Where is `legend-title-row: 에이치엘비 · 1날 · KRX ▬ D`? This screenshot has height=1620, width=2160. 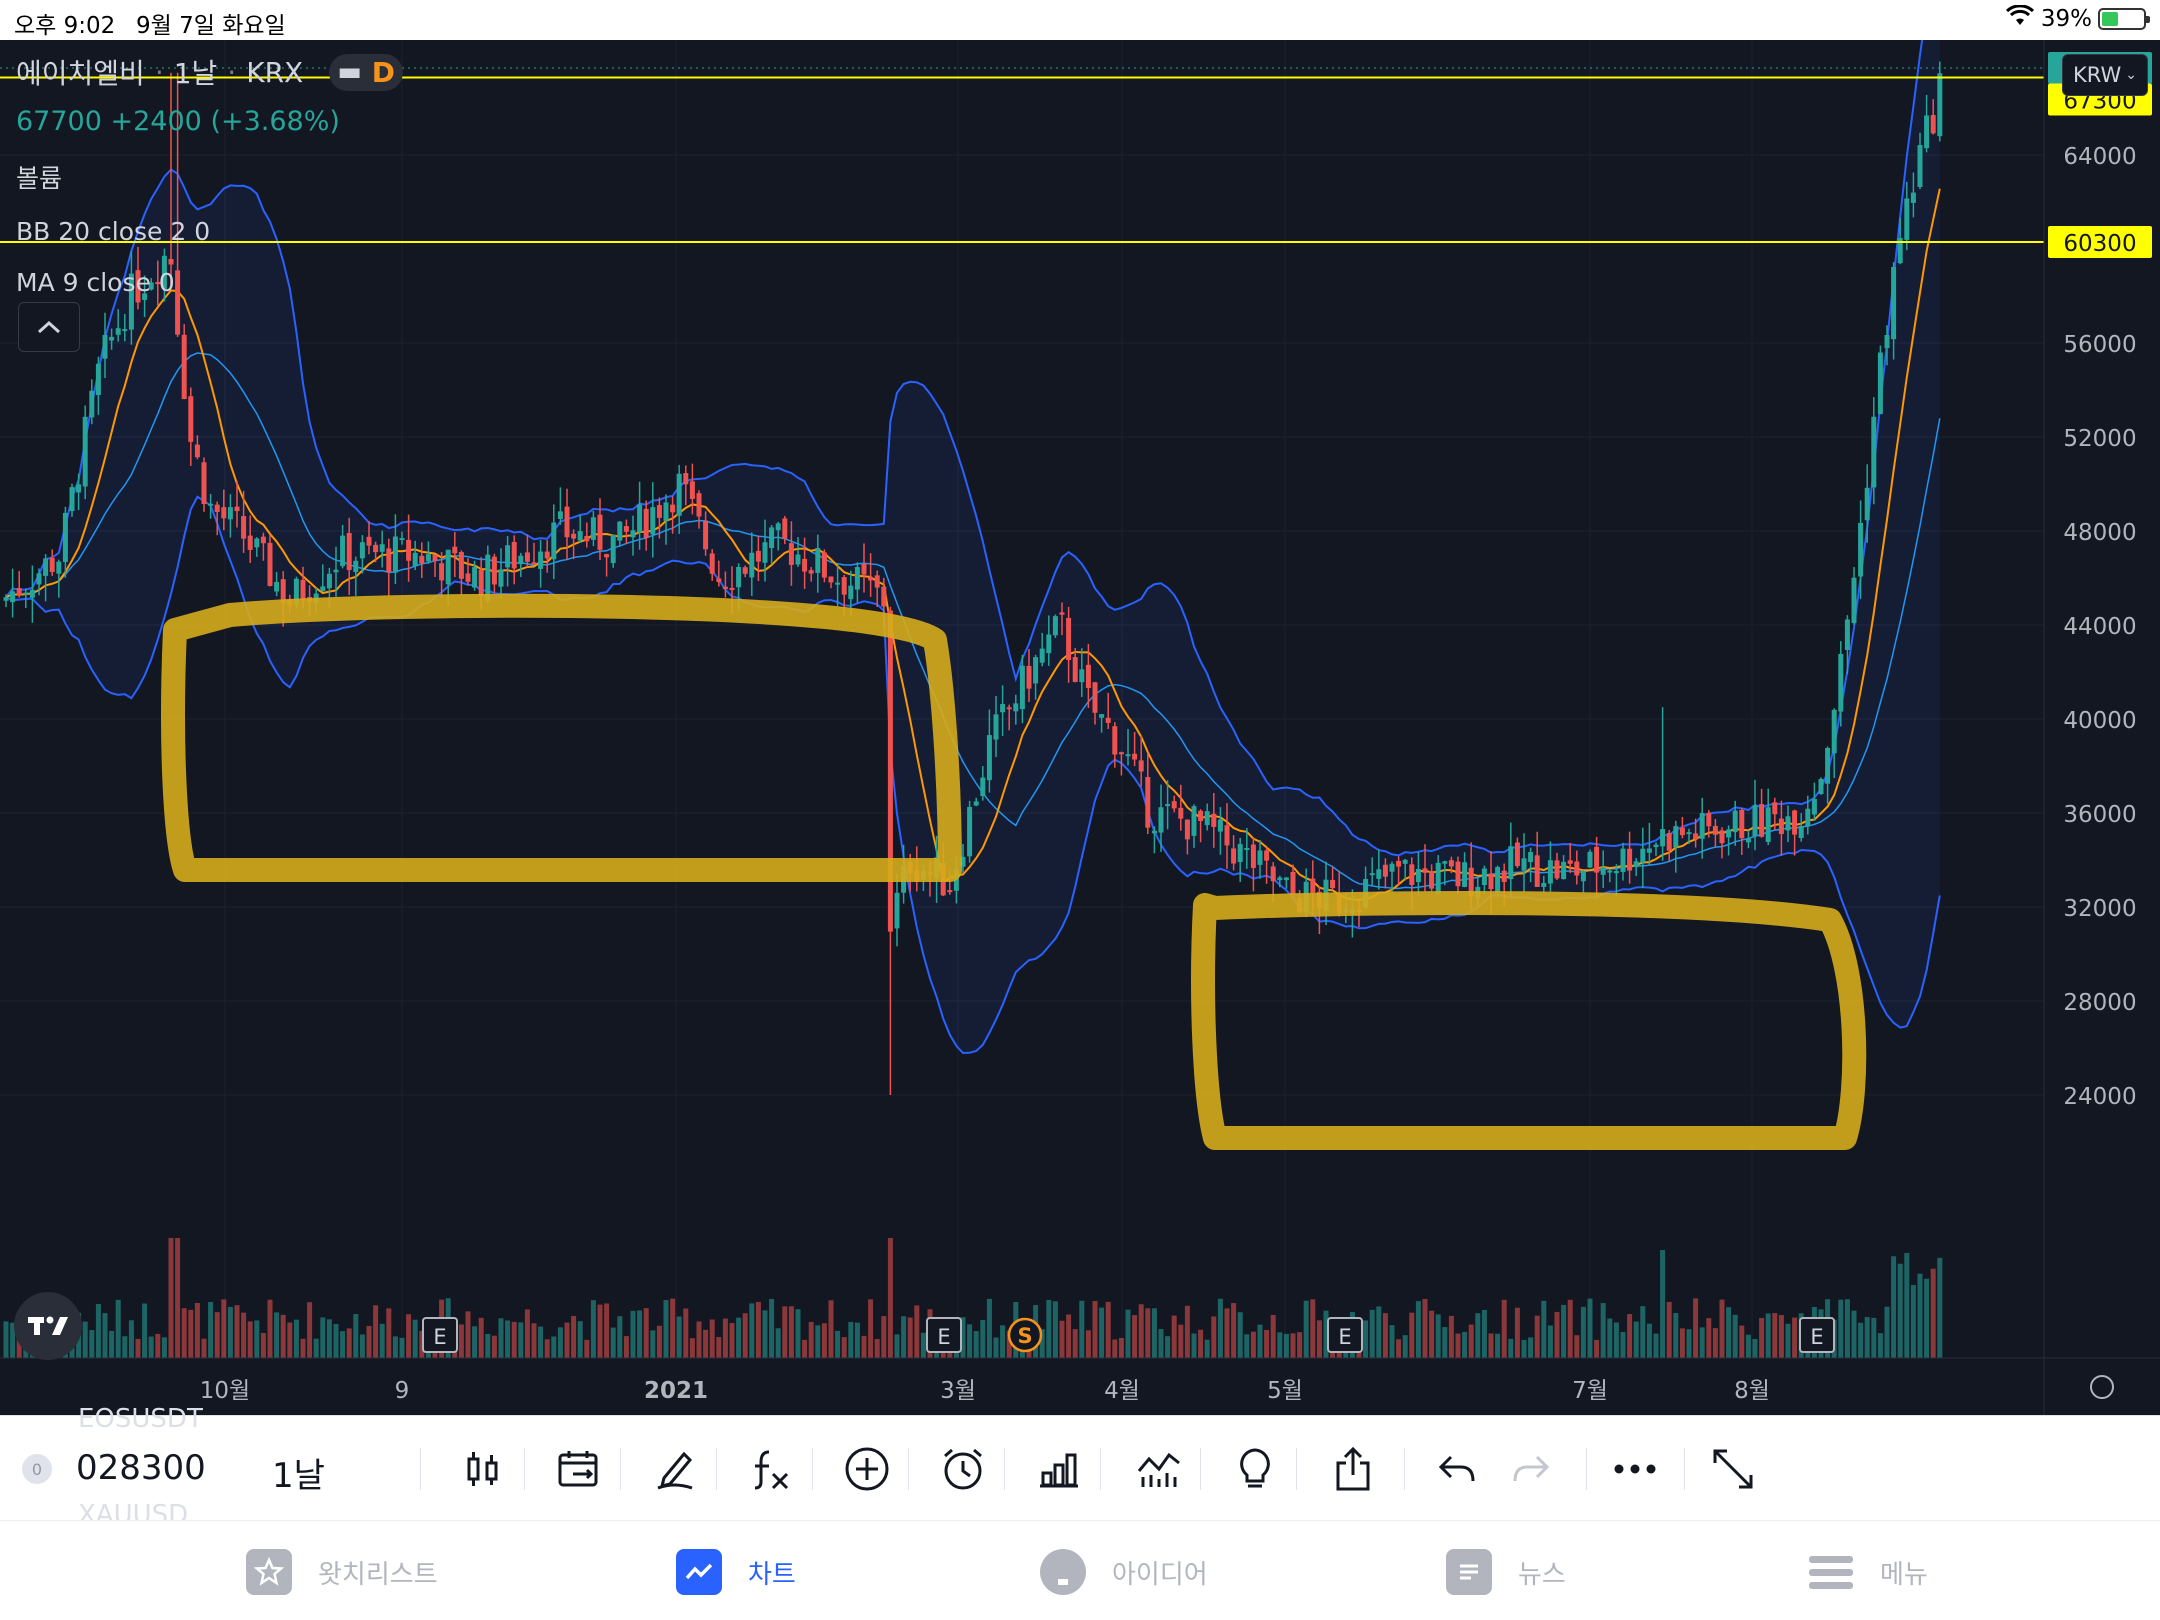 legend-title-row: 에이치엘비 · 1날 · KRX ▬ D is located at coordinates (210, 72).